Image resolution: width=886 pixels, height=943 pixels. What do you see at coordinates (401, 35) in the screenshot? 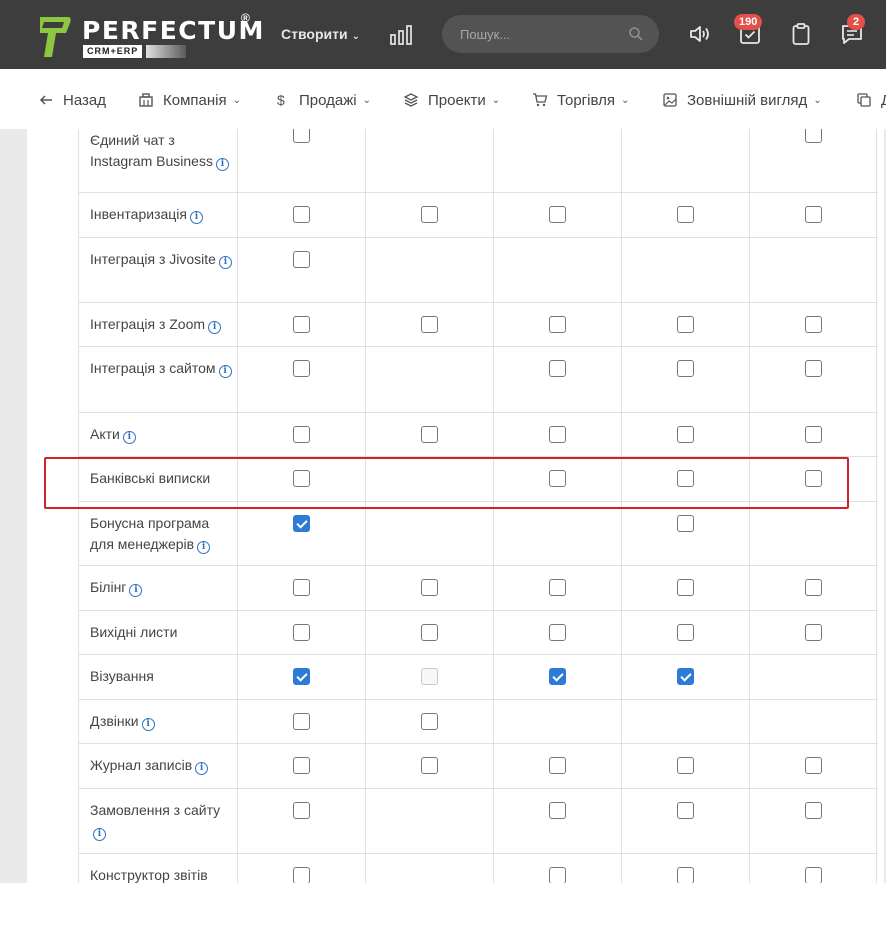
I see `stats-chart-icon` at bounding box center [401, 35].